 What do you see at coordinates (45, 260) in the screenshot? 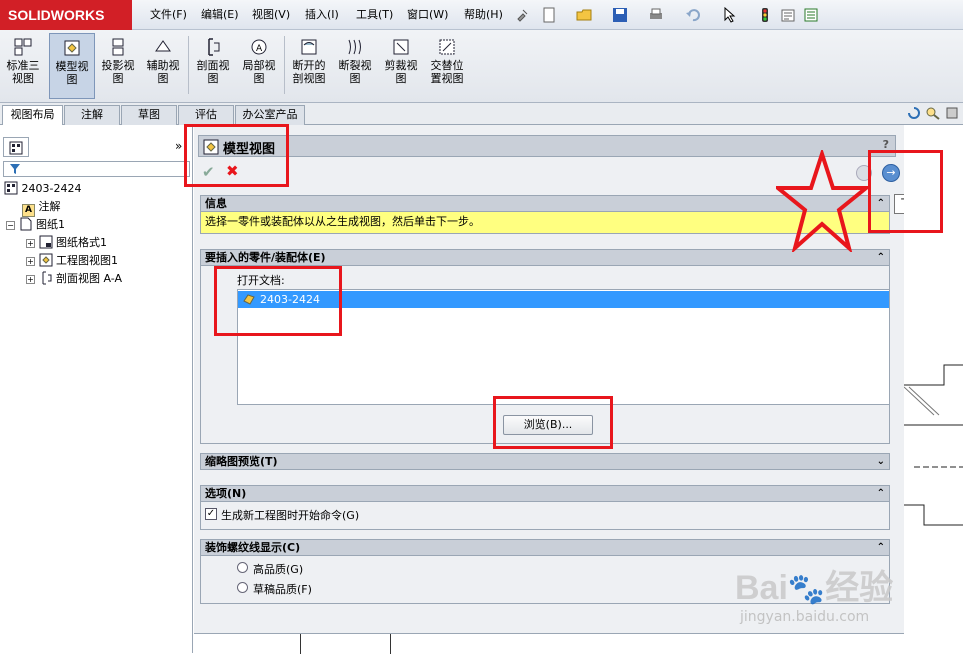
I see `drawing-view-icon` at bounding box center [45, 260].